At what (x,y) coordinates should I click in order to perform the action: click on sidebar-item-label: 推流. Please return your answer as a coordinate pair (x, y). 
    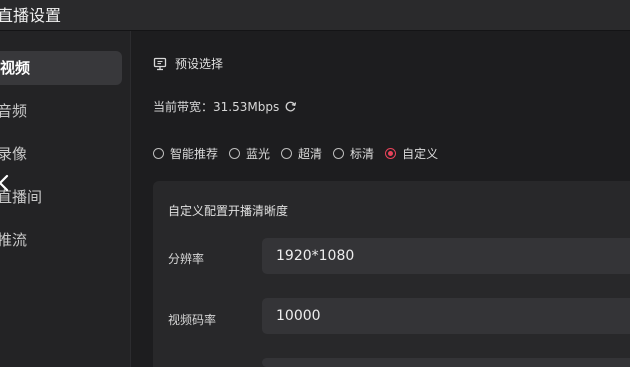
    Looking at the image, I should click on (14, 240).